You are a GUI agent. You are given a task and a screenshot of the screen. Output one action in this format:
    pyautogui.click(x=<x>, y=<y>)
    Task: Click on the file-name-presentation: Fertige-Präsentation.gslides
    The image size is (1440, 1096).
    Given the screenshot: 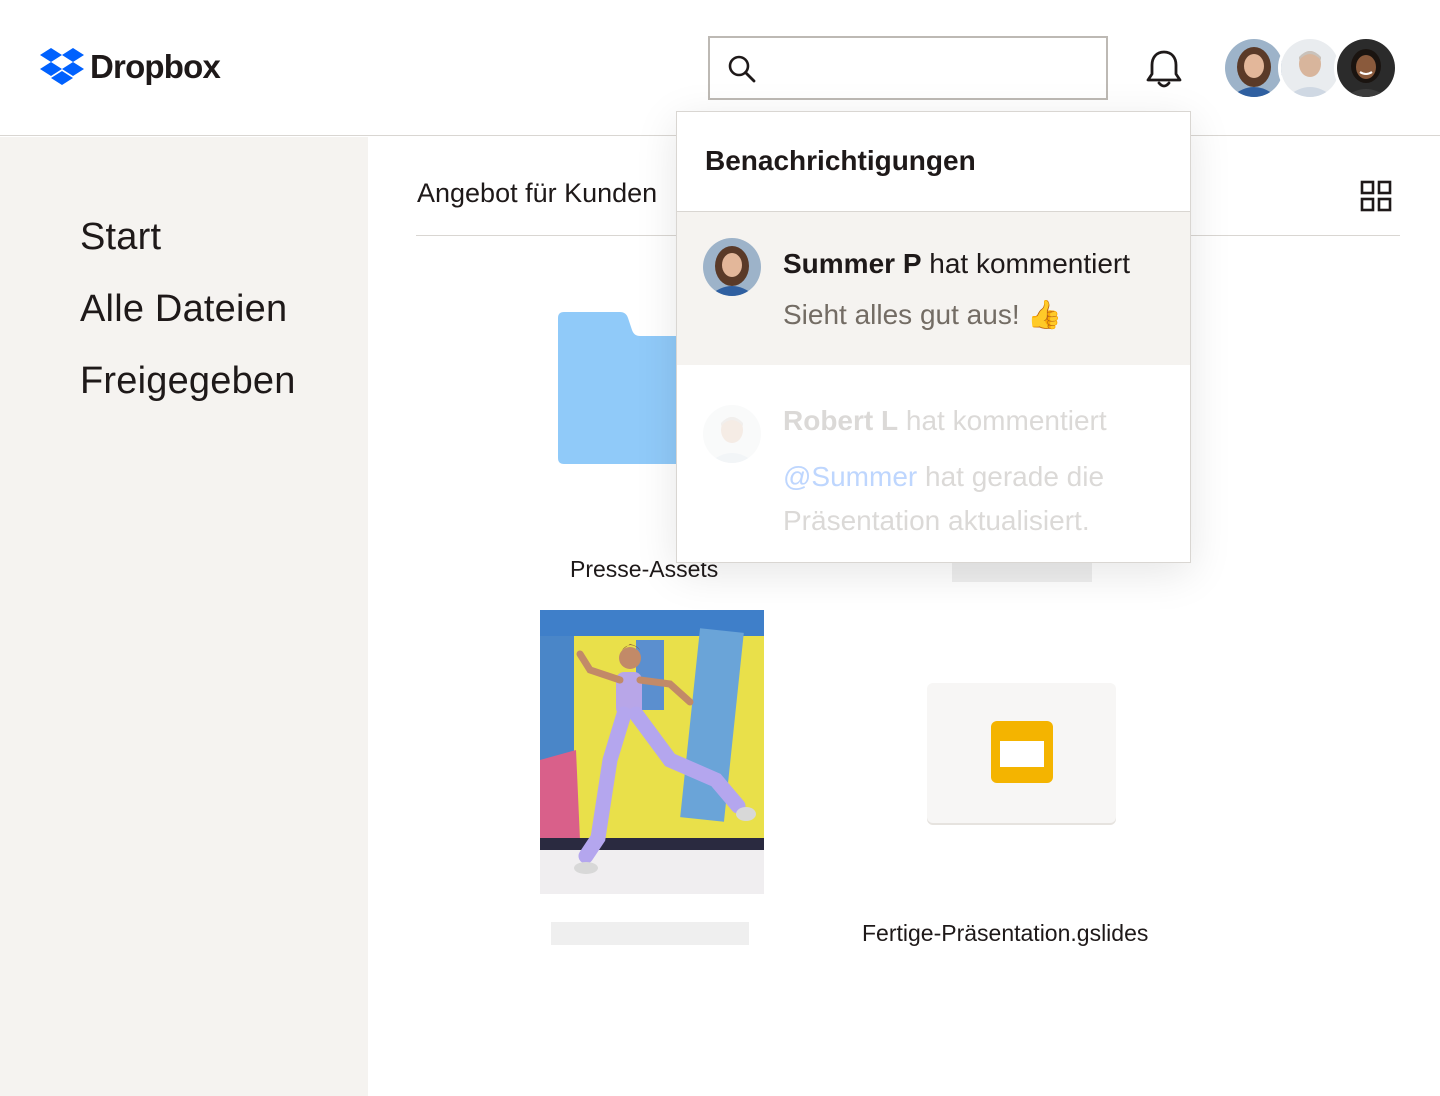 What is the action you would take?
    pyautogui.click(x=1005, y=933)
    